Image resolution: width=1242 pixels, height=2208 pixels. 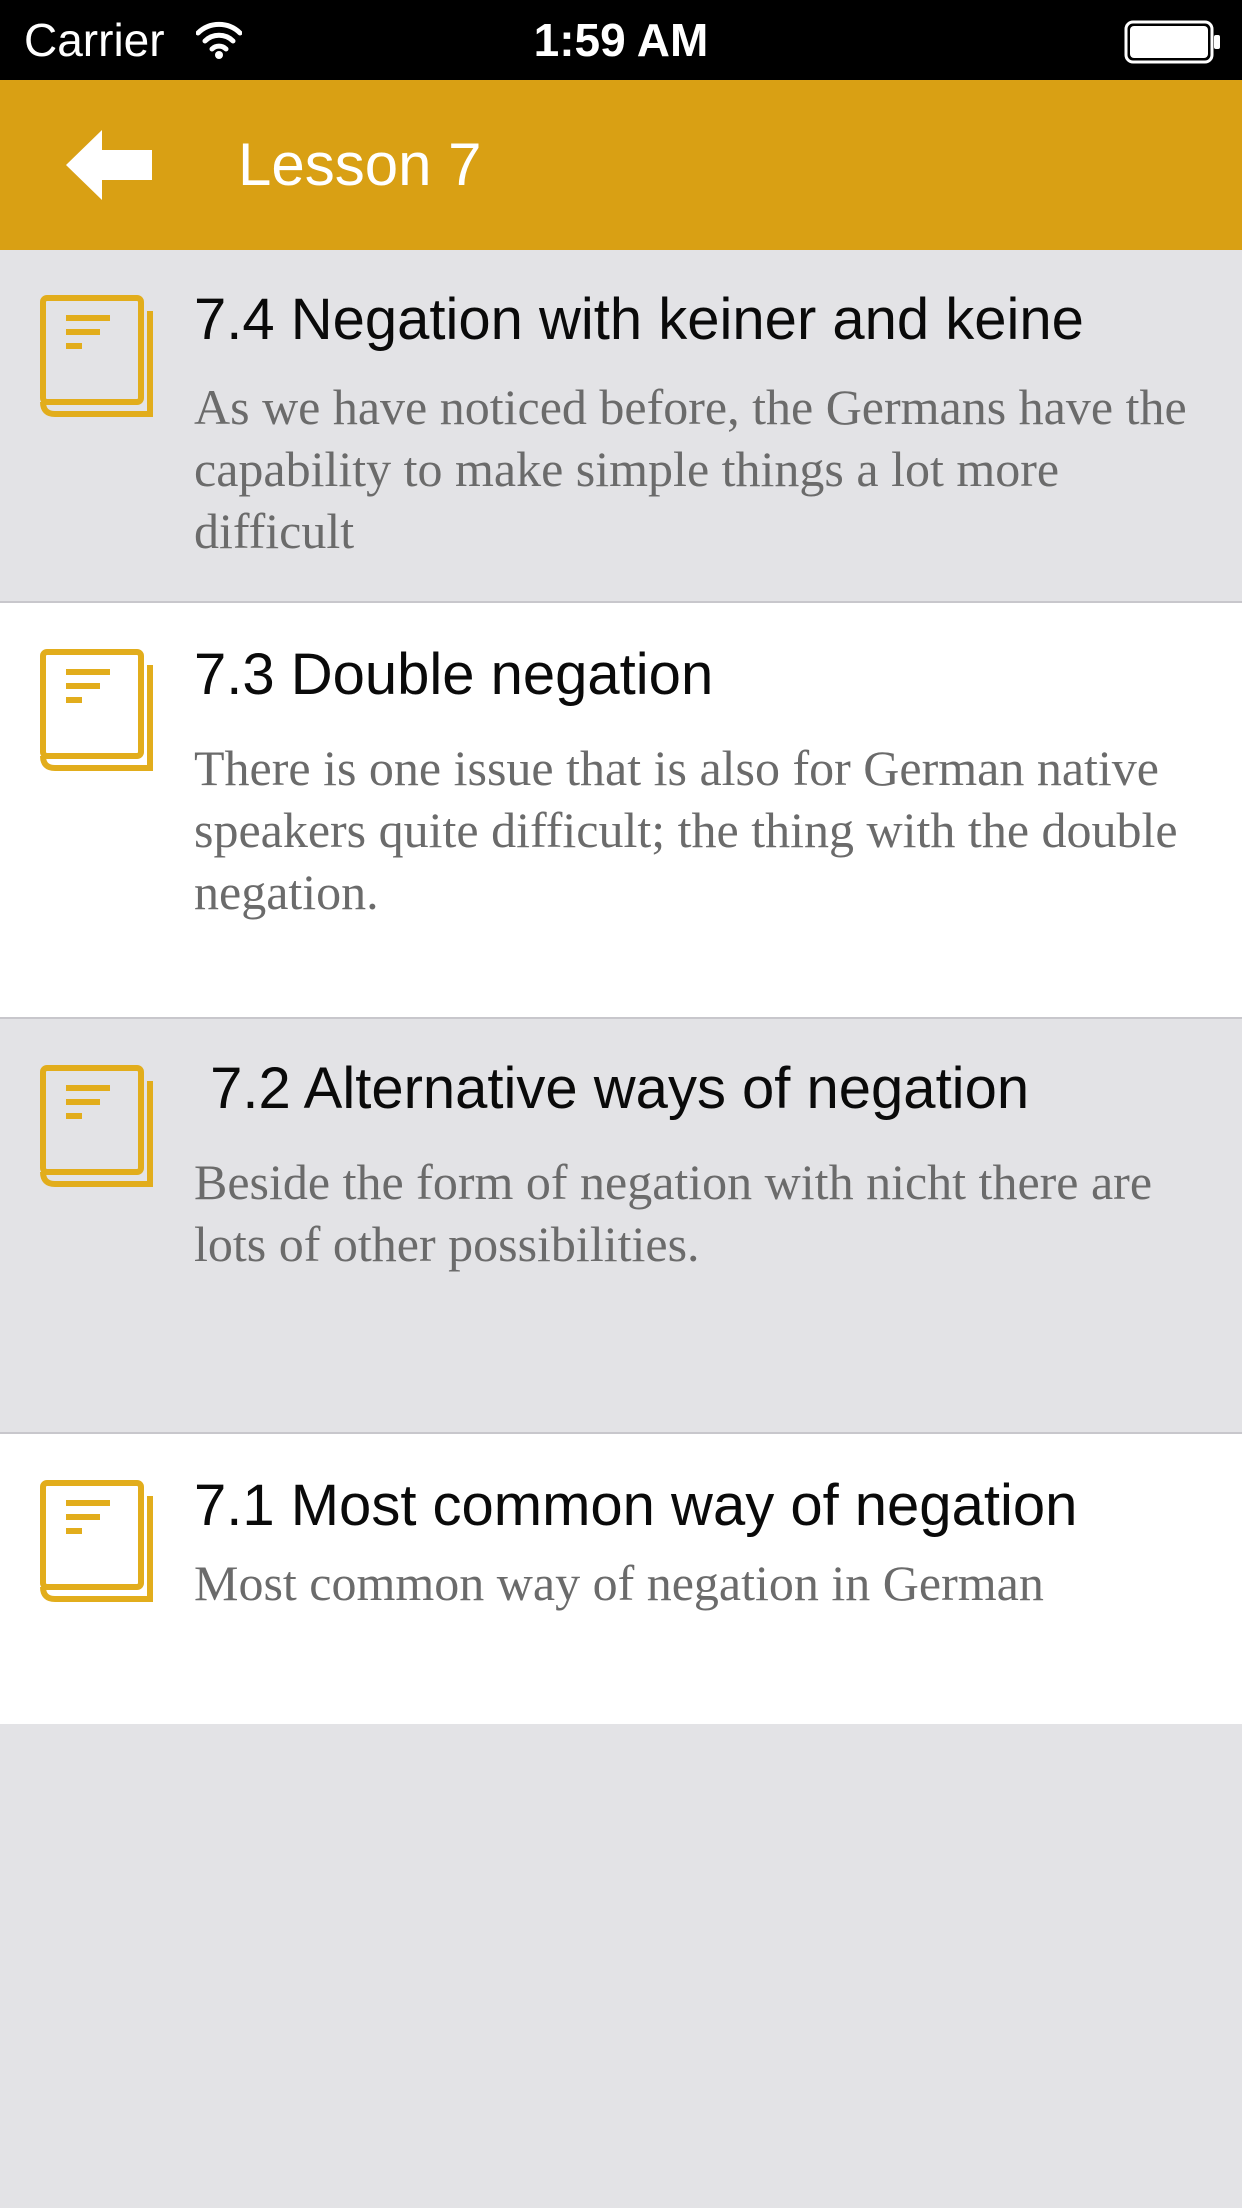 I want to click on lesson-title: 7.1 Most common way of negation, so click(x=636, y=1505).